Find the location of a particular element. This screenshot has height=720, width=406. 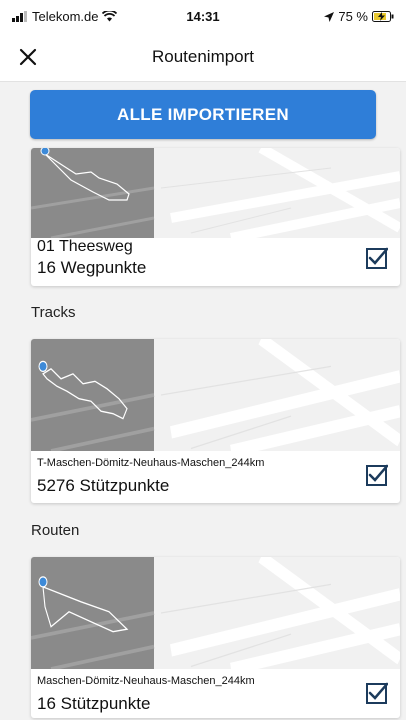

status-right: 75 % is located at coordinates (359, 16).